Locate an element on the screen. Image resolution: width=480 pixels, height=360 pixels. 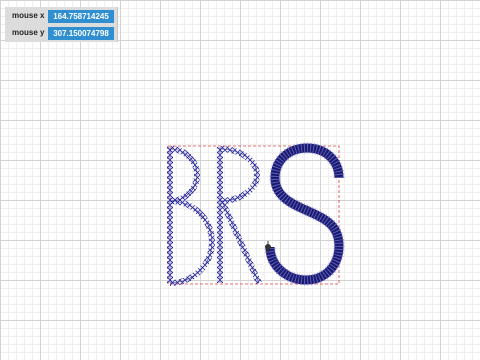
glyph-s is located at coordinates (304, 214).